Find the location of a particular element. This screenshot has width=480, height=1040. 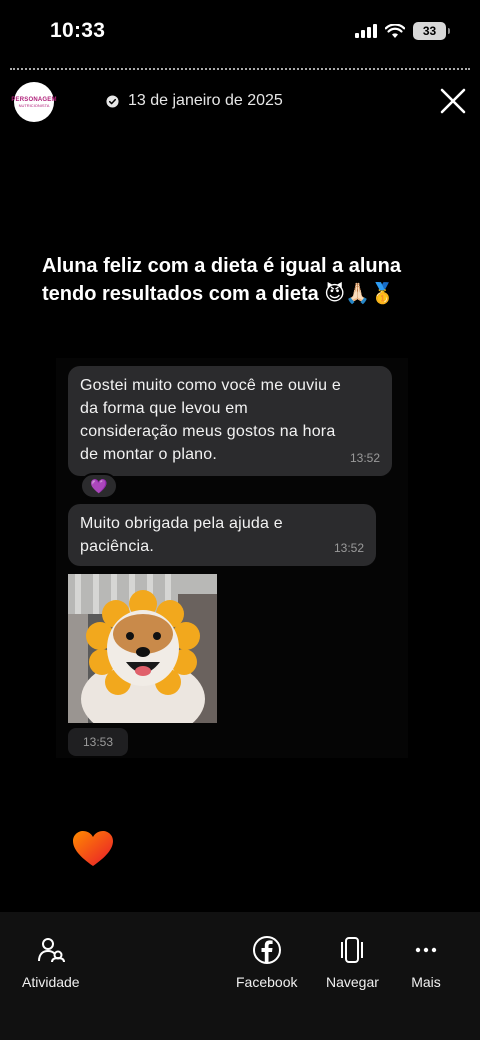

facebook-button: Facebook is located at coordinates (266, 962).